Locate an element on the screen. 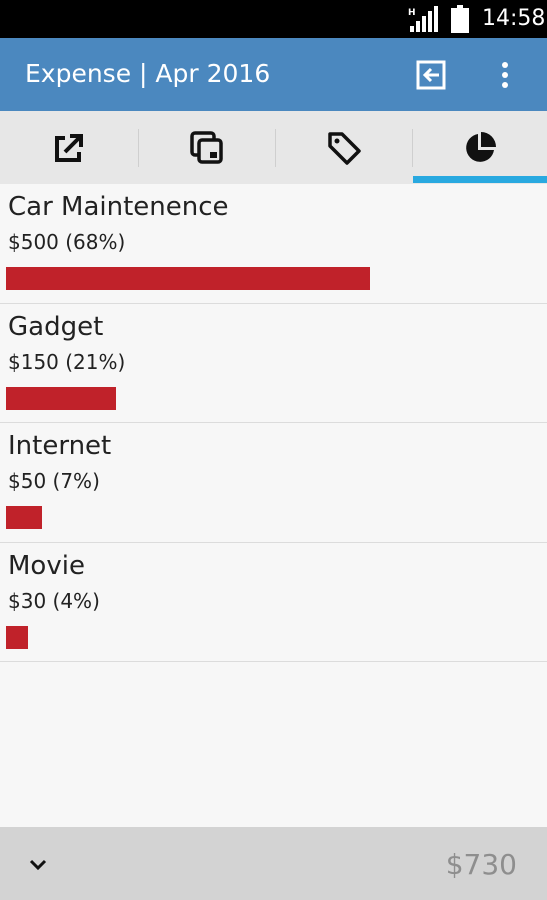  page-title: Expense | Apr 2016 is located at coordinates (148, 73).